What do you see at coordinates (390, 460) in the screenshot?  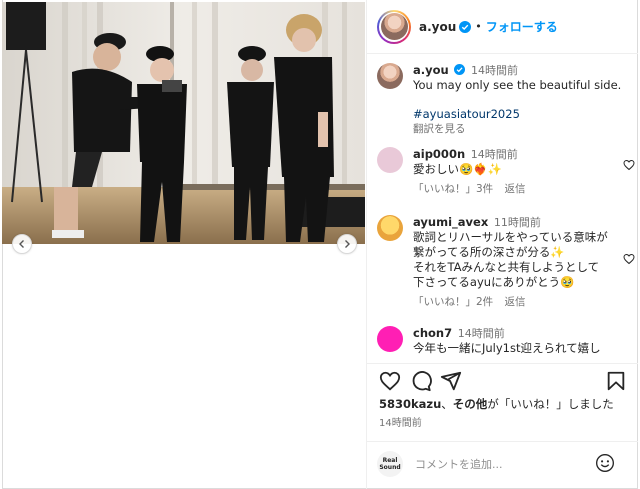 I see `viewer-avatar-text-top: Real` at bounding box center [390, 460].